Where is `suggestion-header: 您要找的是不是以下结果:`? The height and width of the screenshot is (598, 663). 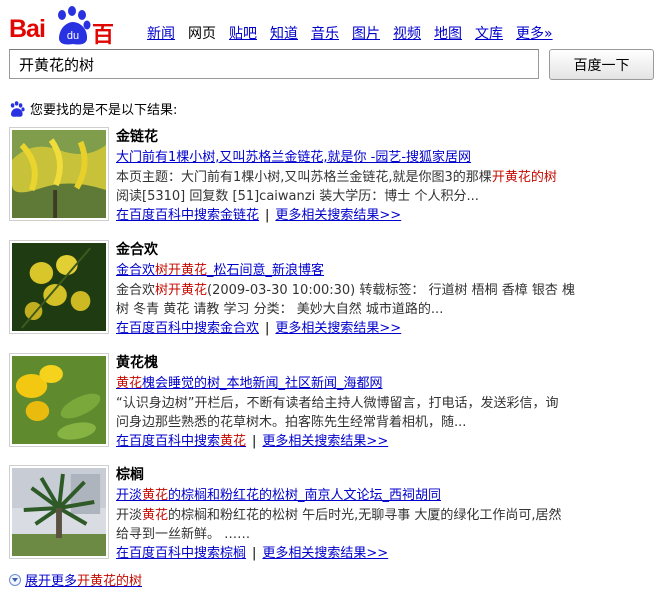 suggestion-header: 您要找的是不是以下结果: is located at coordinates (93, 108).